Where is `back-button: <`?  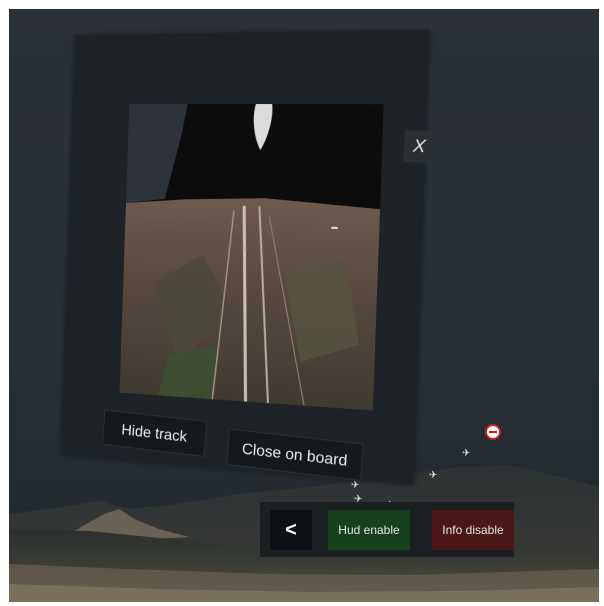 back-button: < is located at coordinates (291, 530).